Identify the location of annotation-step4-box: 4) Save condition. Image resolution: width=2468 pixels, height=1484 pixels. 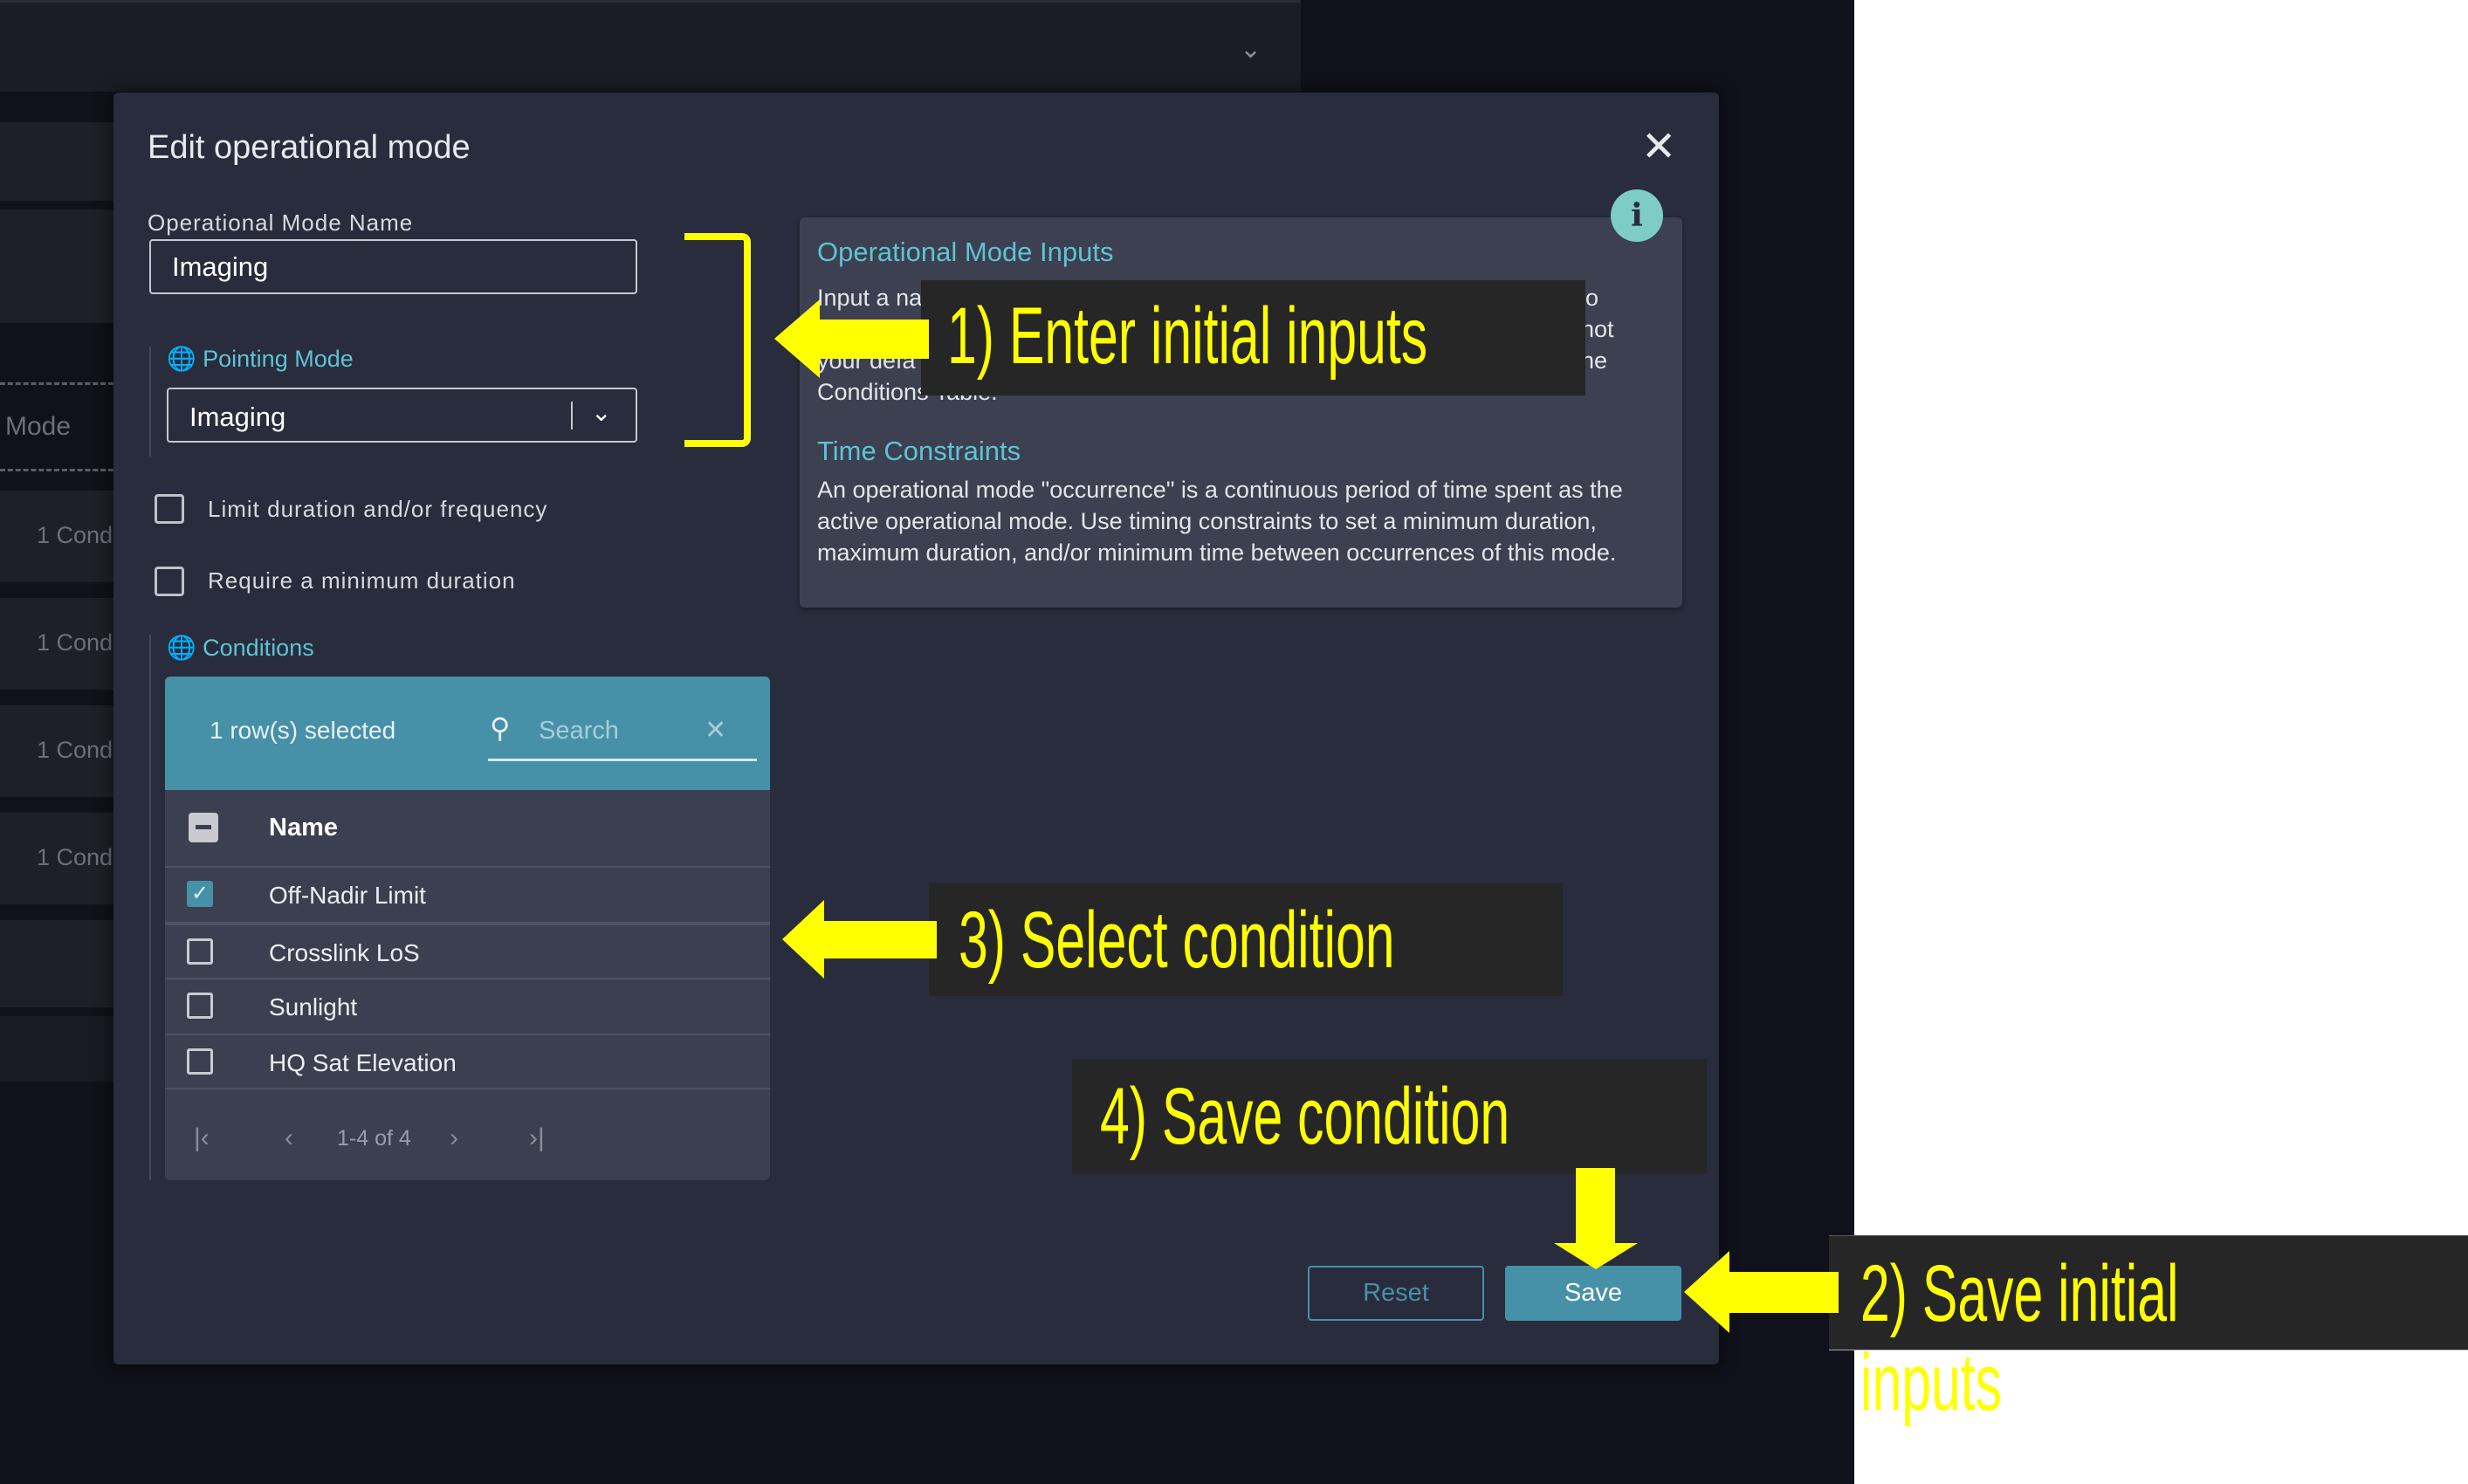
(1389, 1116).